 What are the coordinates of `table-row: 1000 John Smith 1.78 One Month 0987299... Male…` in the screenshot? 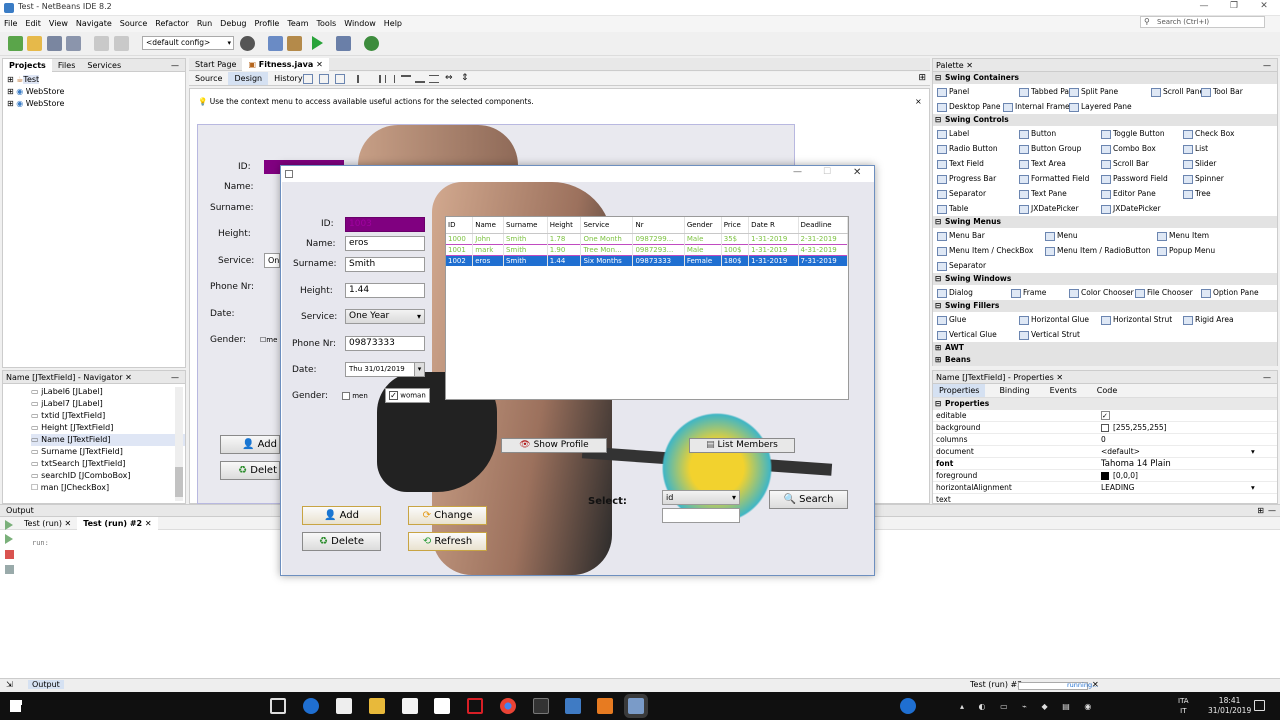 It's located at (647, 238).